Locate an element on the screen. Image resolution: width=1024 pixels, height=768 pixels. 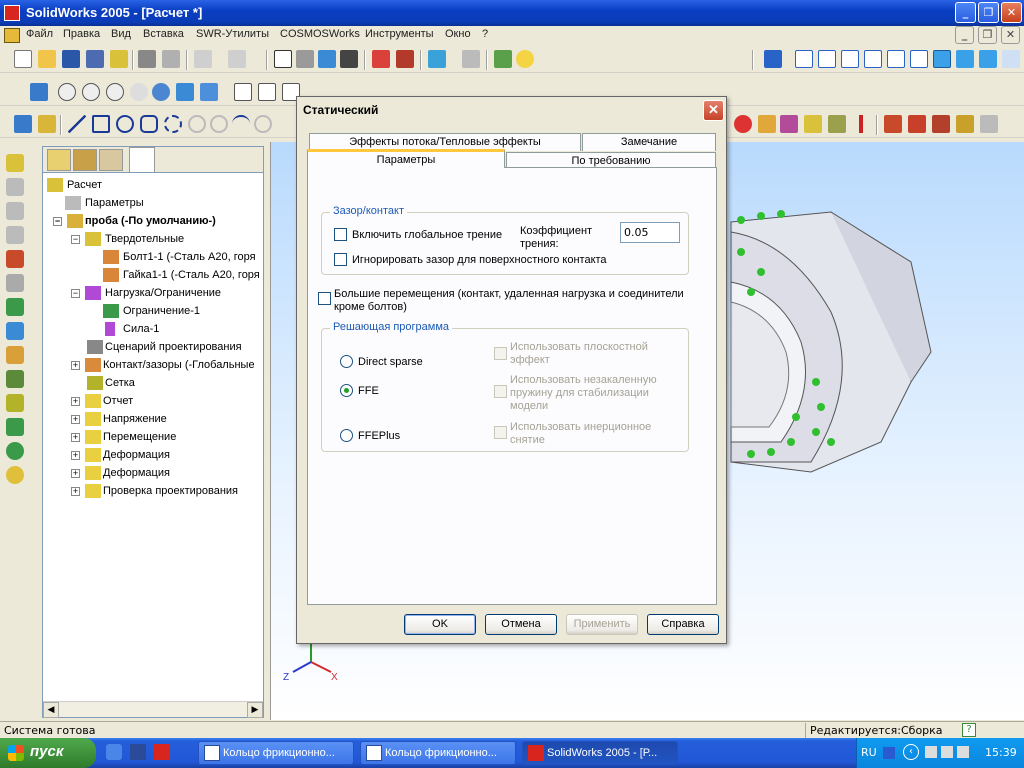
sketch-icon is located at coordinates (327, 59).